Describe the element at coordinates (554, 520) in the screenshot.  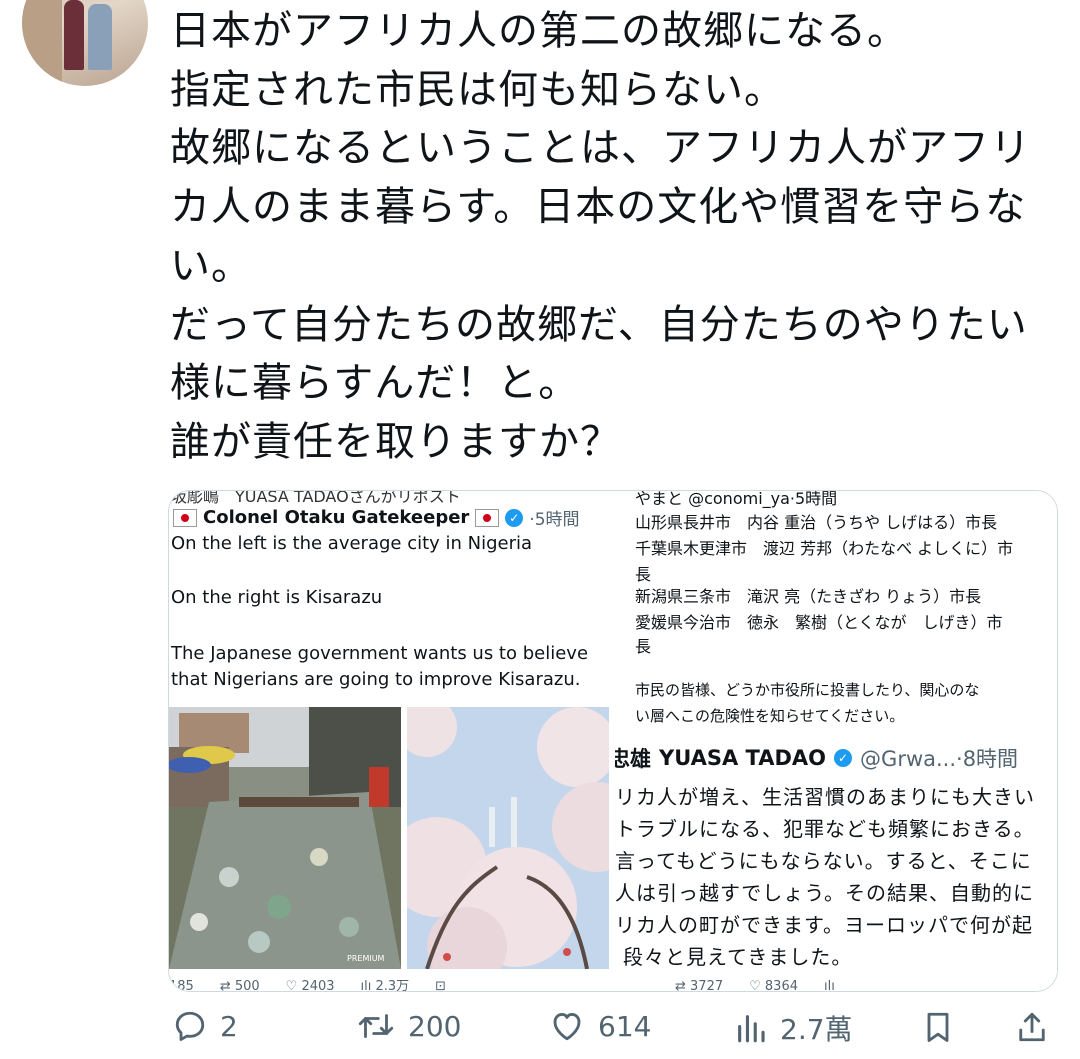
I see `left-post-time: ·5時間` at that location.